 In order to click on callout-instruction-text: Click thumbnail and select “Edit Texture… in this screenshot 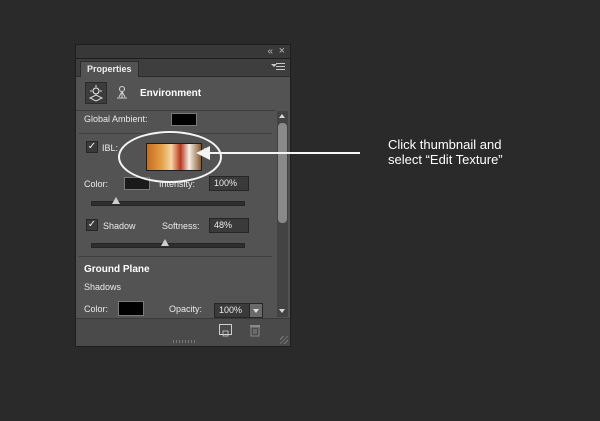, I will do `click(445, 152)`.